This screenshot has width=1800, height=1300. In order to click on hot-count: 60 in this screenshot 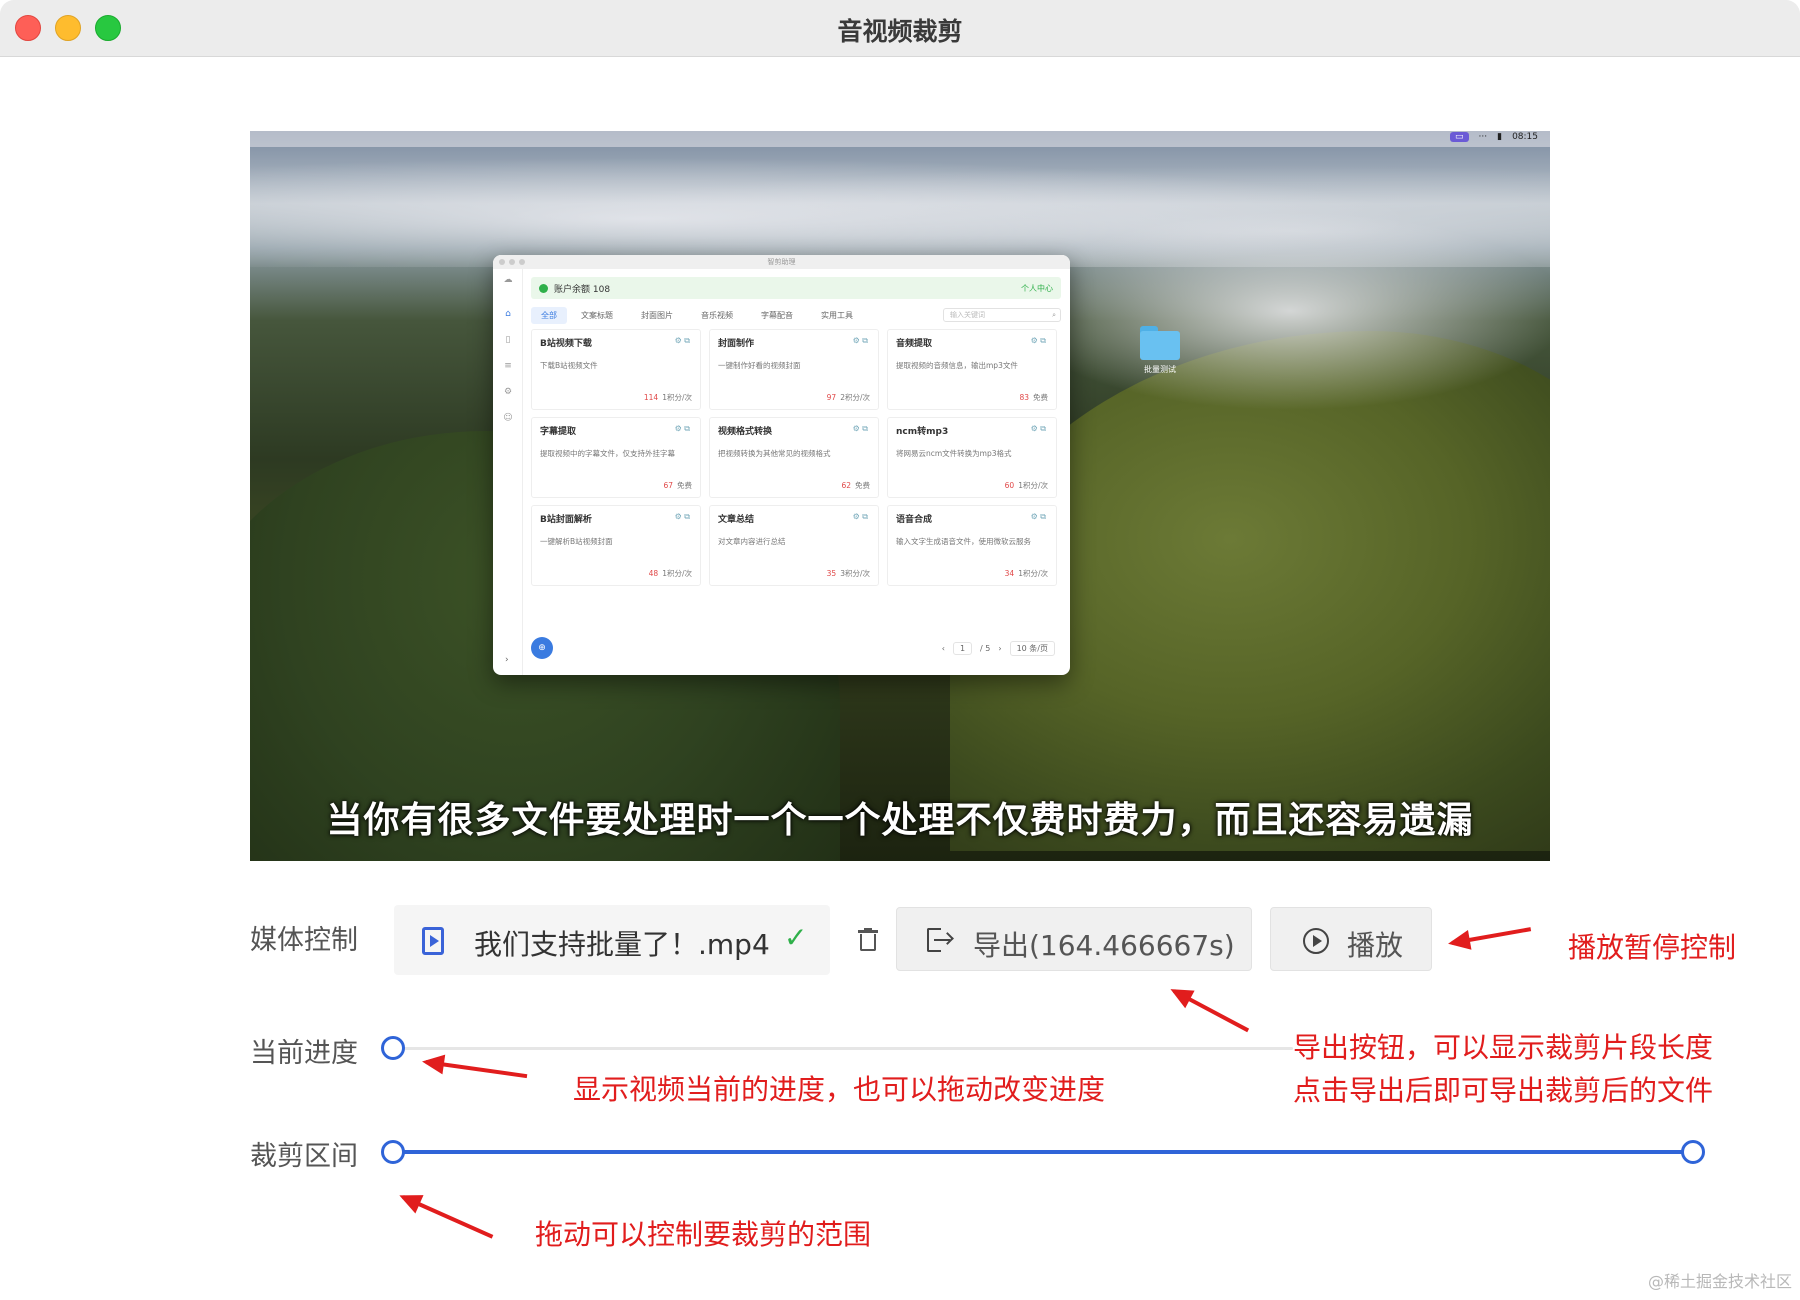, I will do `click(1009, 485)`.